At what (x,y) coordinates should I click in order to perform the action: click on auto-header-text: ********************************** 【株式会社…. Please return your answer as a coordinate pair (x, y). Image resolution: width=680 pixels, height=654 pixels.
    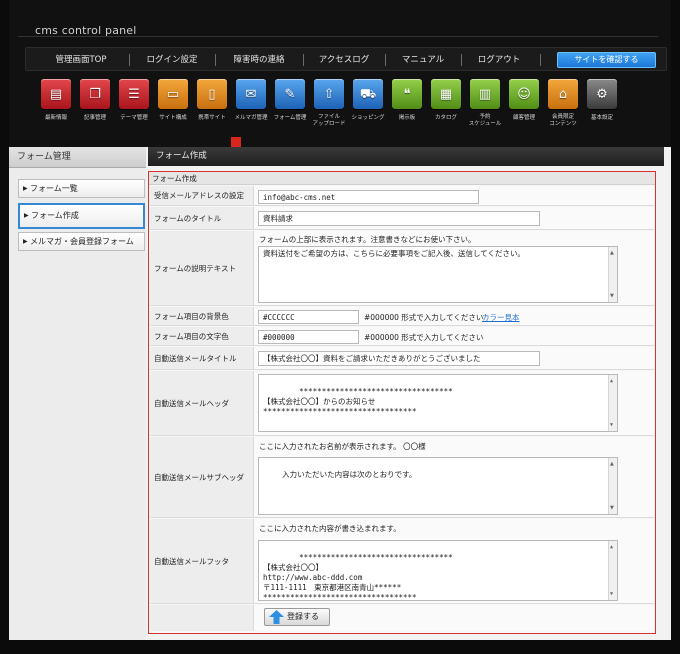
    Looking at the image, I should click on (358, 401).